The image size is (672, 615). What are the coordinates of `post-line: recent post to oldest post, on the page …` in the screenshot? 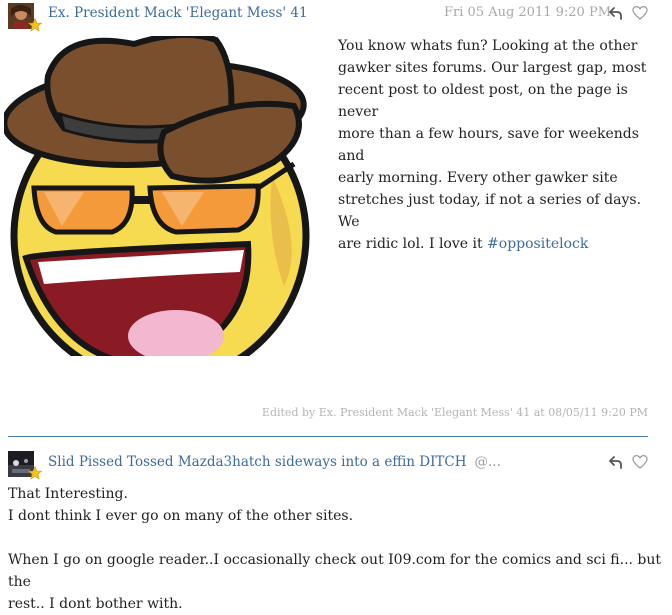 It's located at (483, 101).